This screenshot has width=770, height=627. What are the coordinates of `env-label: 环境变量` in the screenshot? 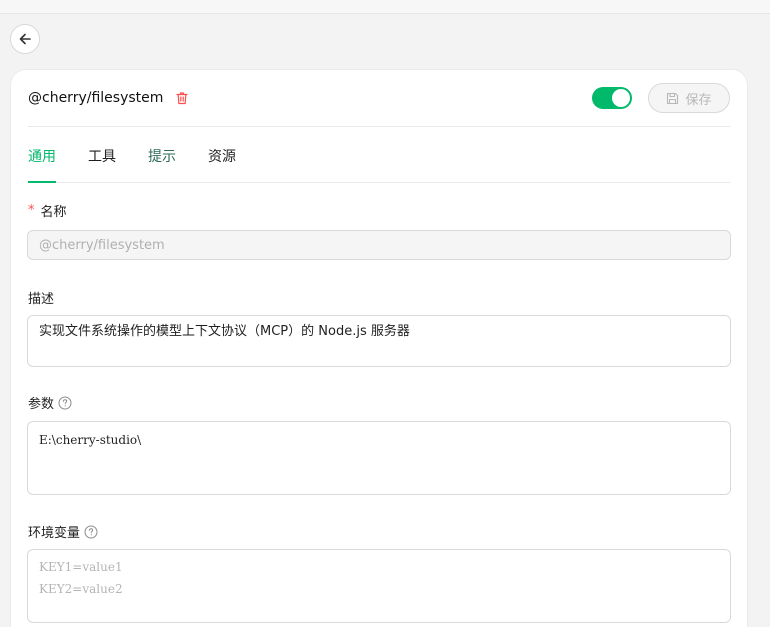 It's located at (63, 531).